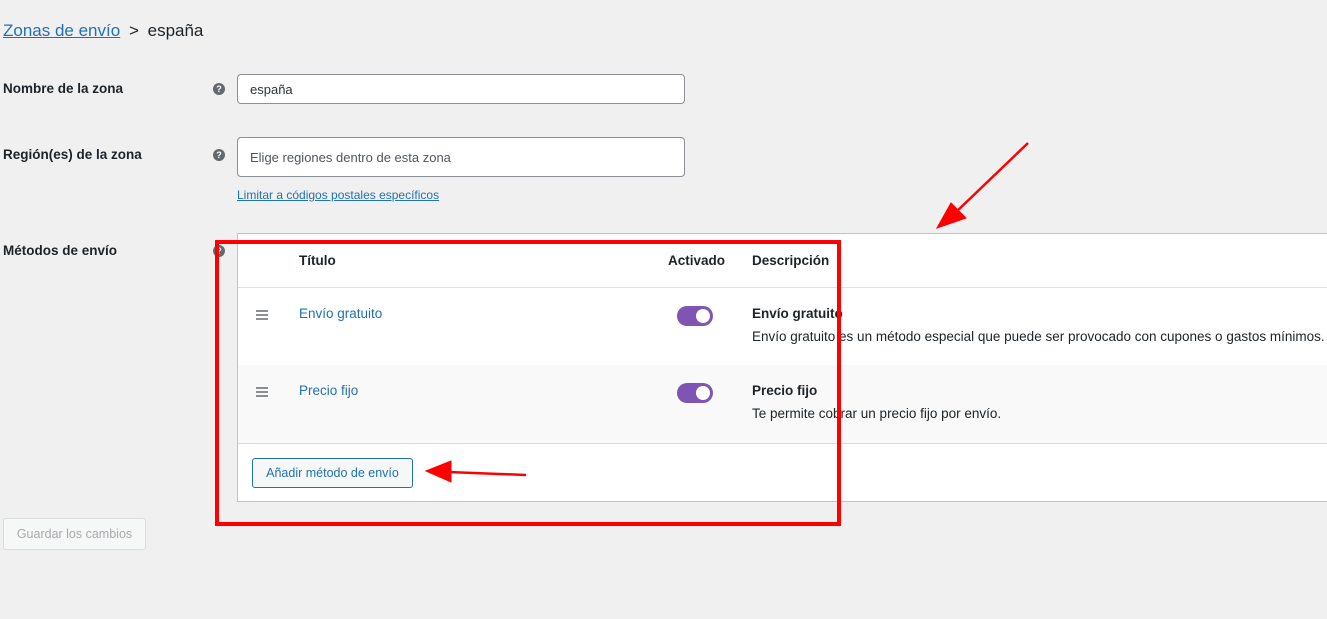  I want to click on breadcrumb-link-shipping-zones: Zonas de envío, so click(61, 30).